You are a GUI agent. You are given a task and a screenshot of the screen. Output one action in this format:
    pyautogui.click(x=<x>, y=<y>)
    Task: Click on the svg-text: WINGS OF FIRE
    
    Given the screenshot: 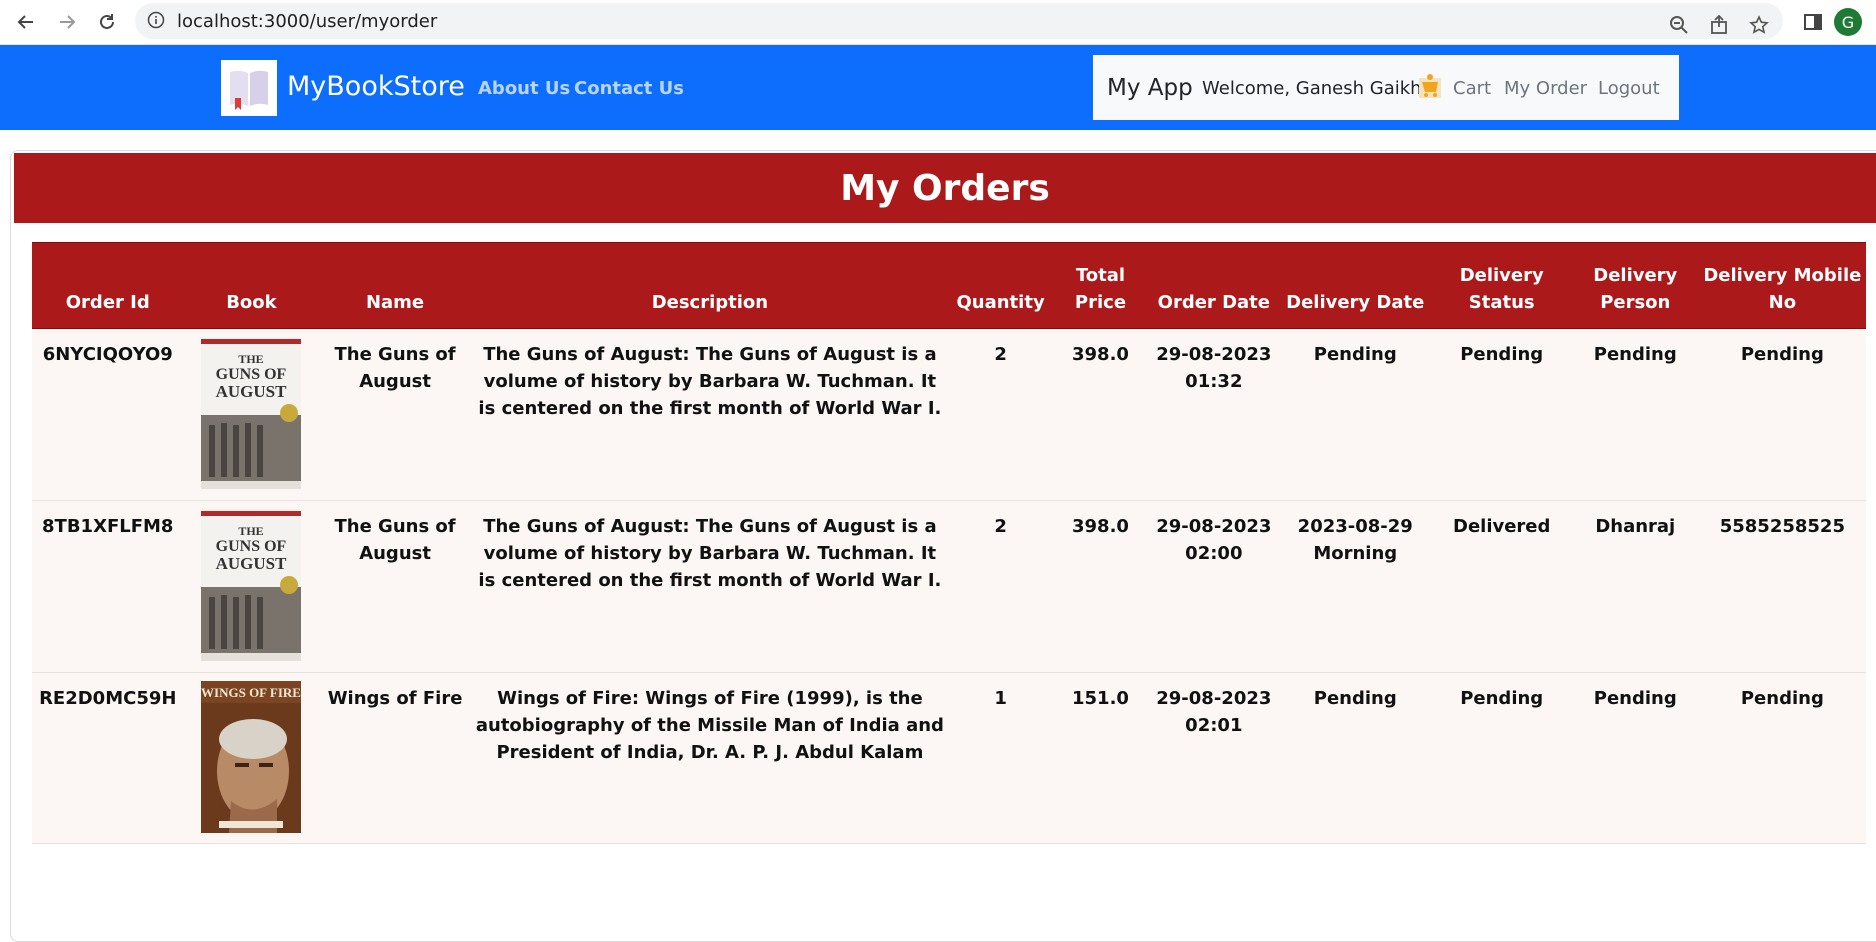 What is the action you would take?
    pyautogui.click(x=251, y=692)
    